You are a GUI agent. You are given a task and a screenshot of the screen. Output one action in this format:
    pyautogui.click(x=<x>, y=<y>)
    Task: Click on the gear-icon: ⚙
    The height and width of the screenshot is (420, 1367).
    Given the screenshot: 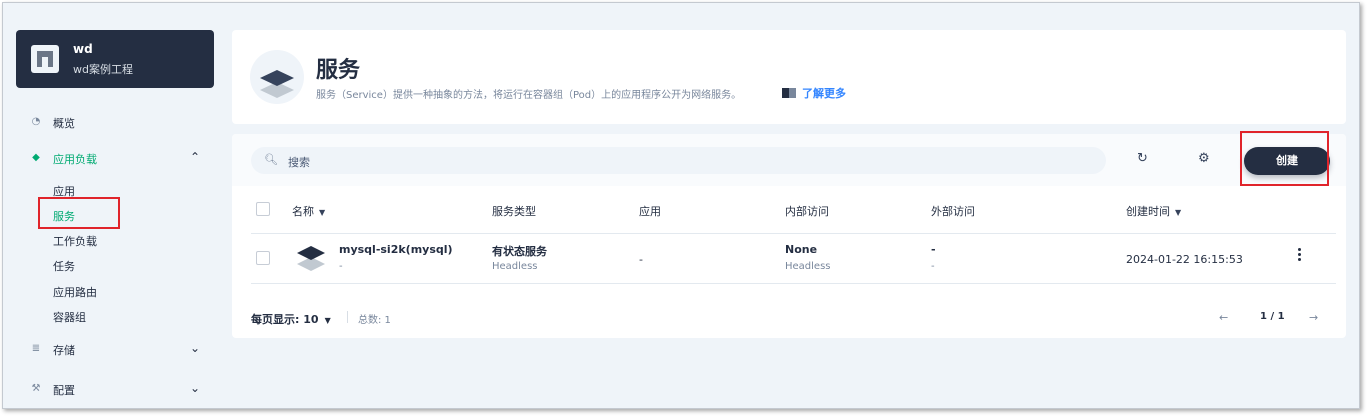 What is the action you would take?
    pyautogui.click(x=1204, y=158)
    